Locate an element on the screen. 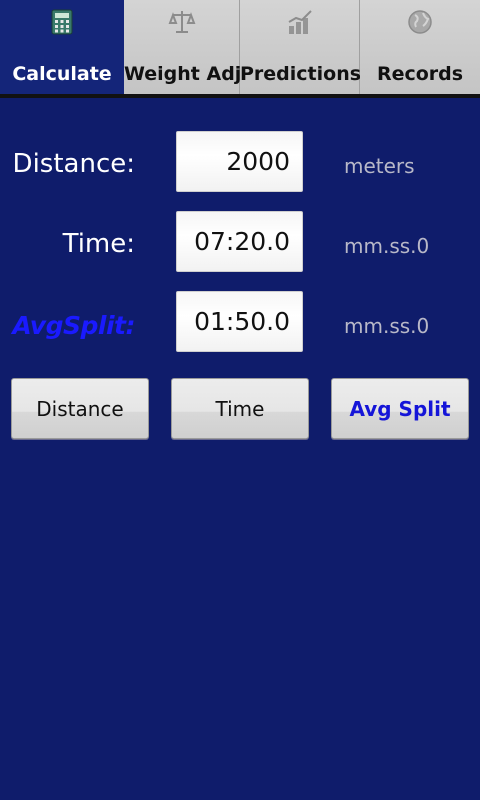 Image resolution: width=480 pixels, height=800 pixels. calc-distance-button: Distance is located at coordinates (80, 408).